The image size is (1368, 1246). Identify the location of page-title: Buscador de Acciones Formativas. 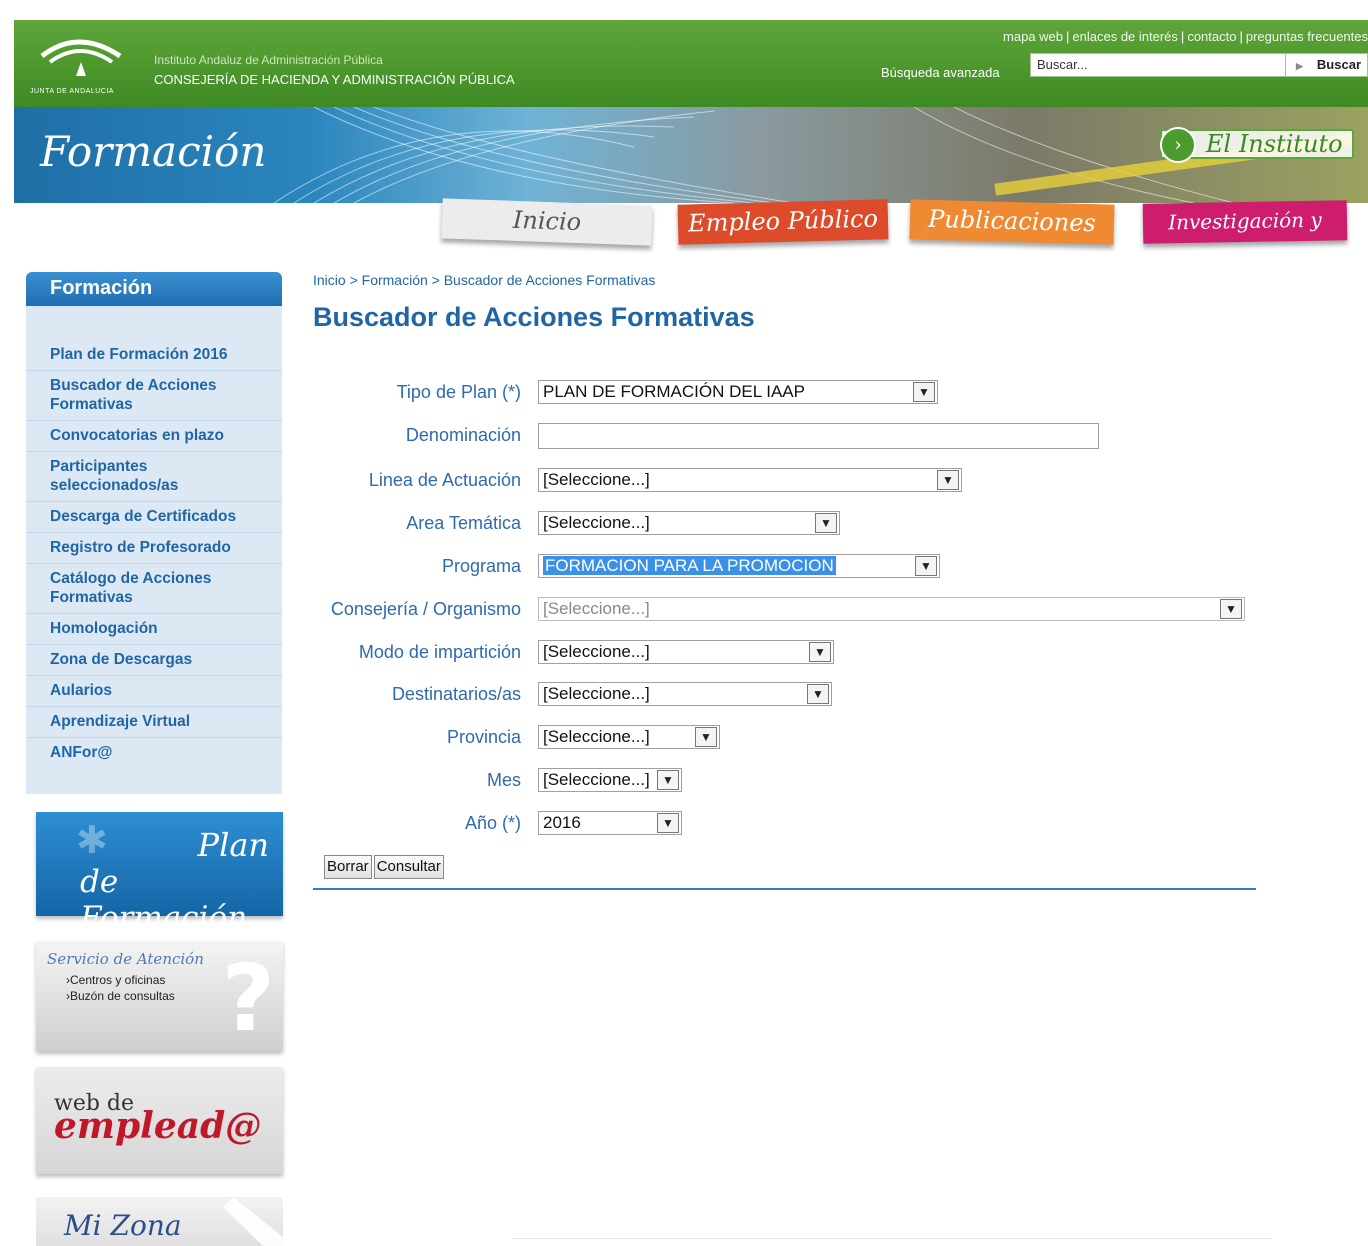
(534, 317).